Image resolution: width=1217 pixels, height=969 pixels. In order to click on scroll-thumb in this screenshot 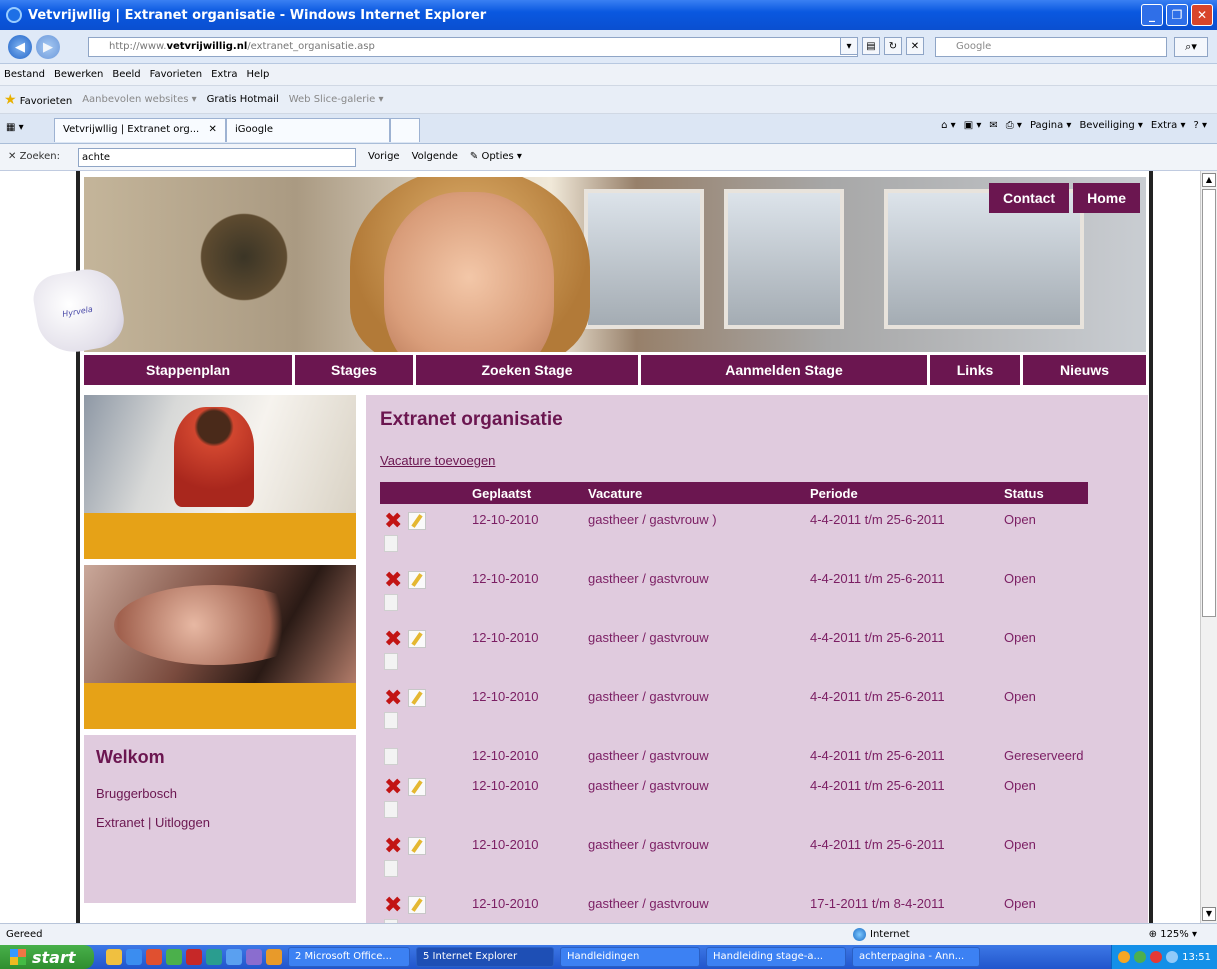, I will do `click(1209, 403)`.